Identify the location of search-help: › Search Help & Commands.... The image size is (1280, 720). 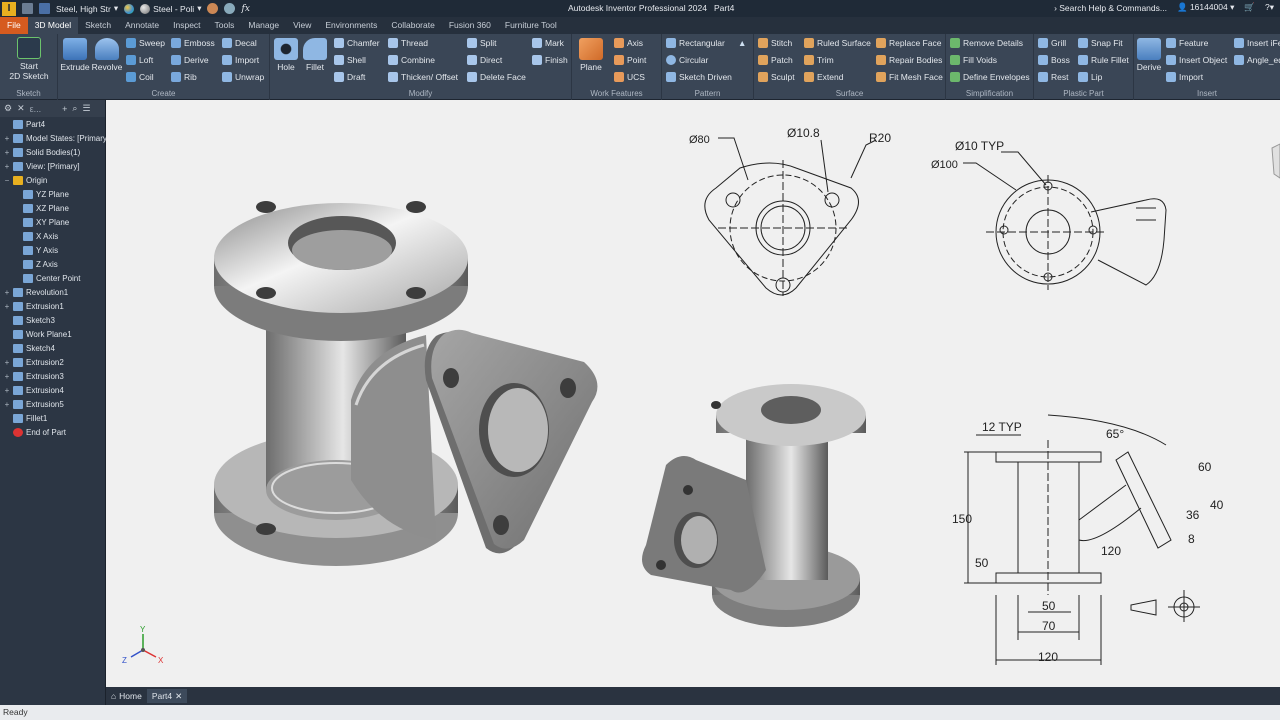
(1110, 8).